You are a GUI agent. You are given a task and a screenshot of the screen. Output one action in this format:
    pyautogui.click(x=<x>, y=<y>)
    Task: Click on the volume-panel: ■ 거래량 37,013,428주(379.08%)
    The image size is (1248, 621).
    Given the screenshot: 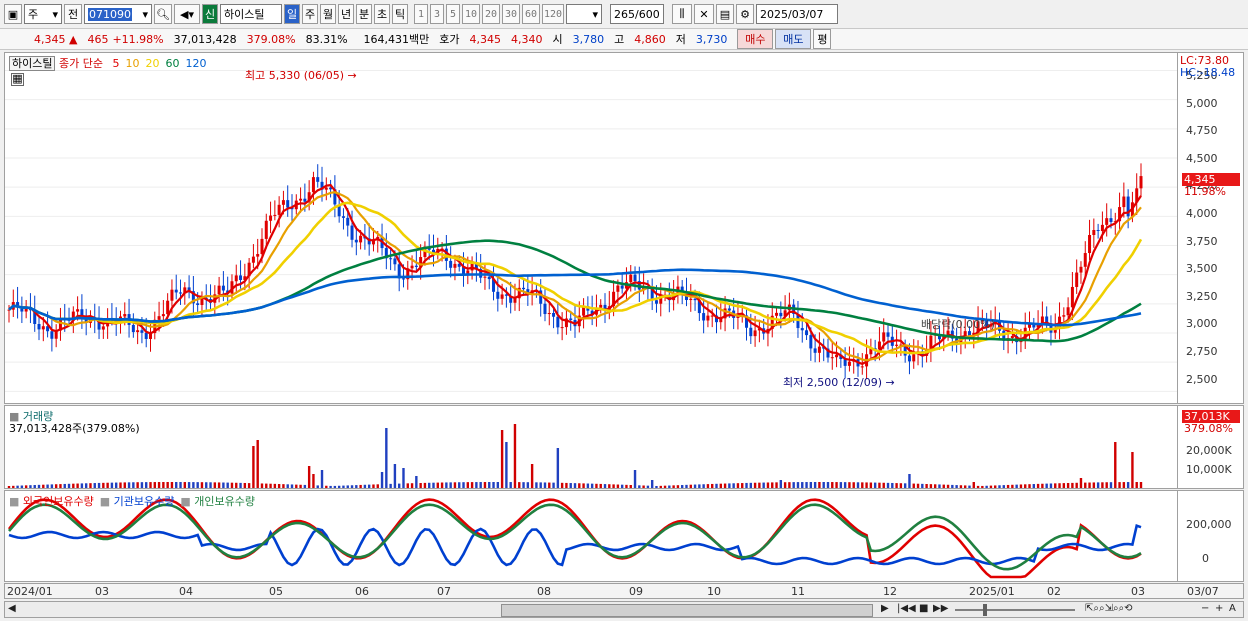 What is the action you would take?
    pyautogui.click(x=591, y=447)
    